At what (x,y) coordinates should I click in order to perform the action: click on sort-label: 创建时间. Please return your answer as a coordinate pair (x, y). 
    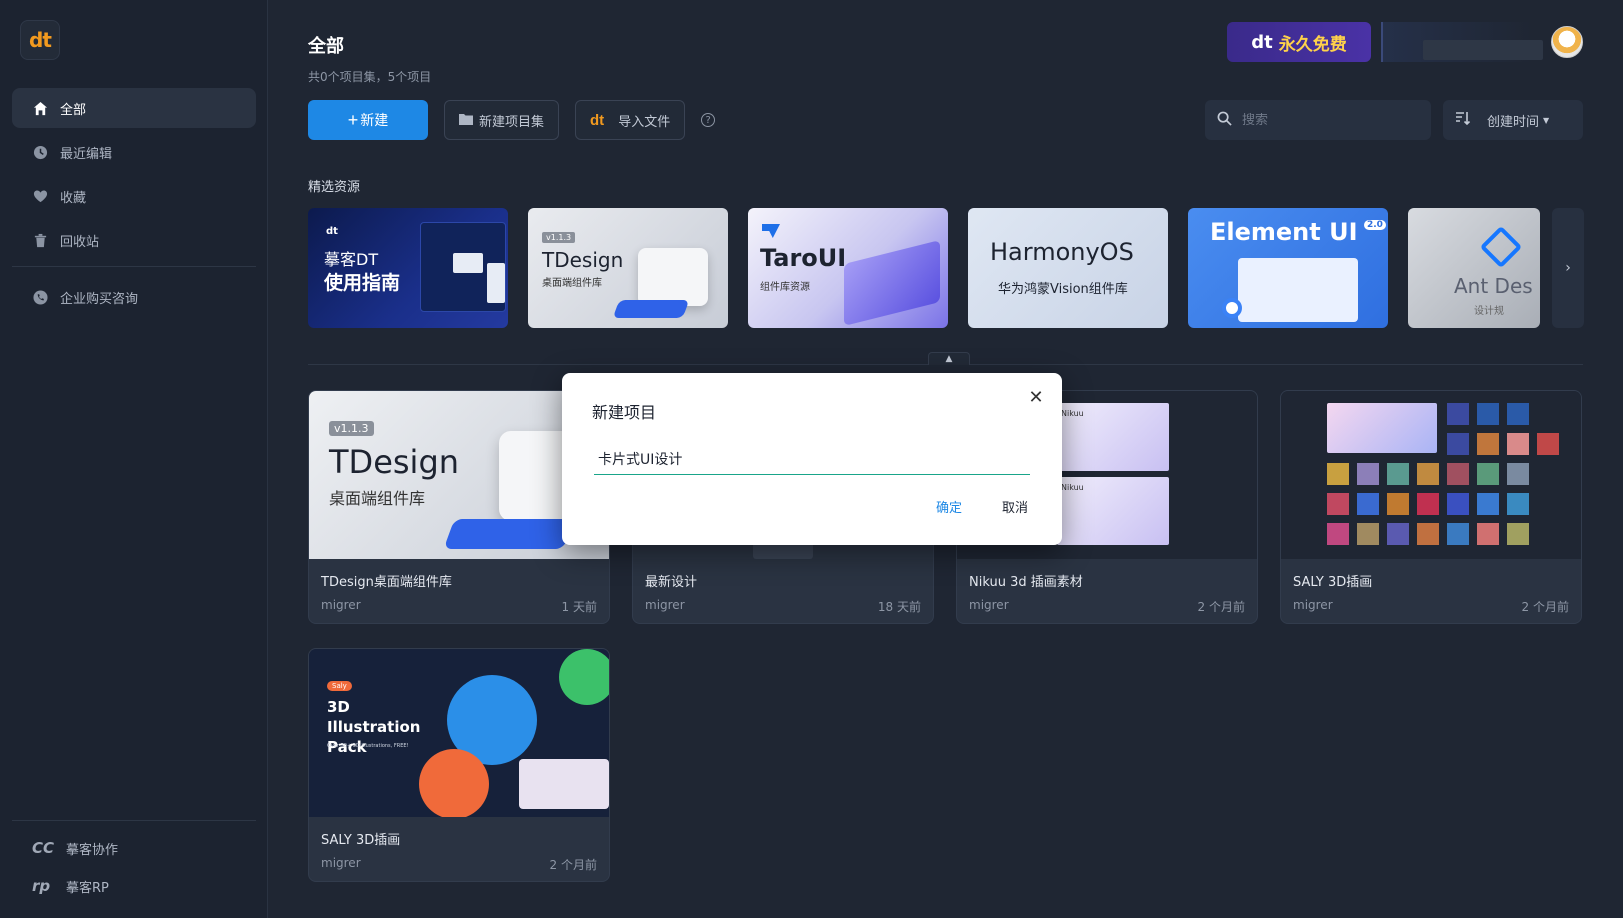
    Looking at the image, I should click on (1513, 122).